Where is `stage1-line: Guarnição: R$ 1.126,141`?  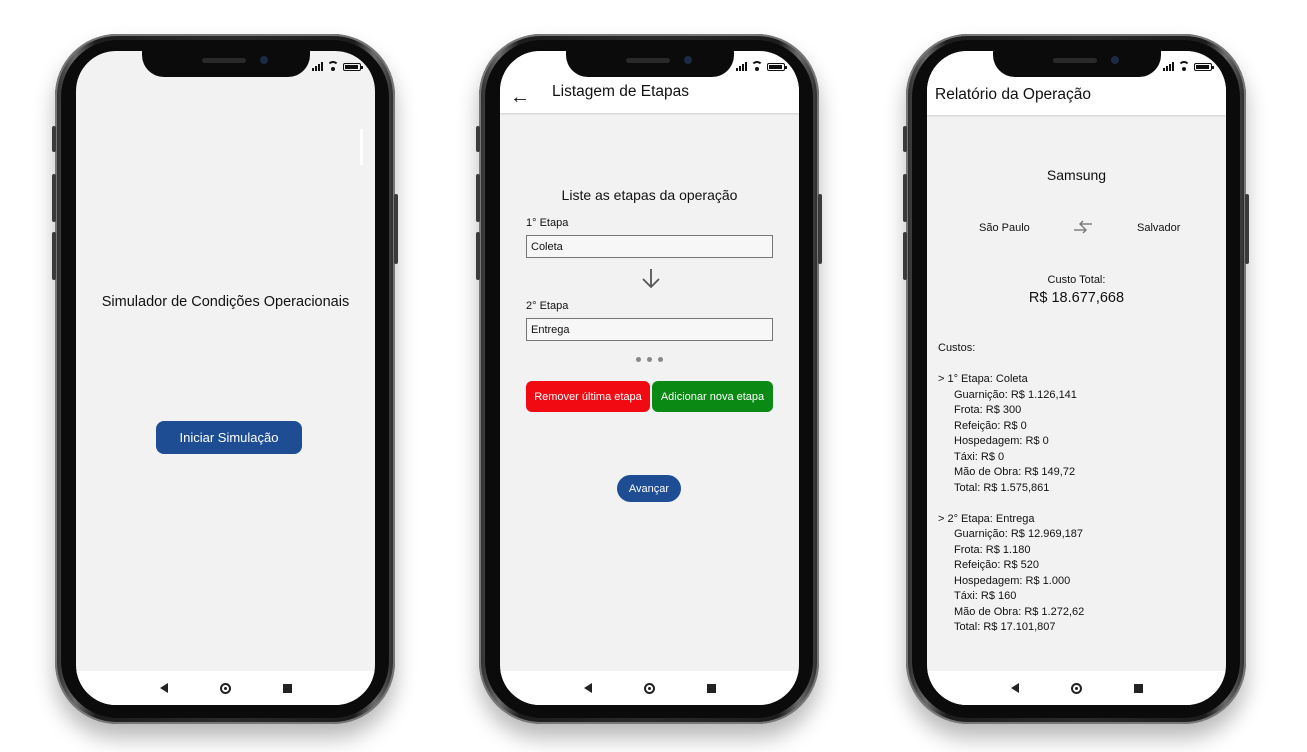 stage1-line: Guarnição: R$ 1.126,141 is located at coordinates (1015, 394).